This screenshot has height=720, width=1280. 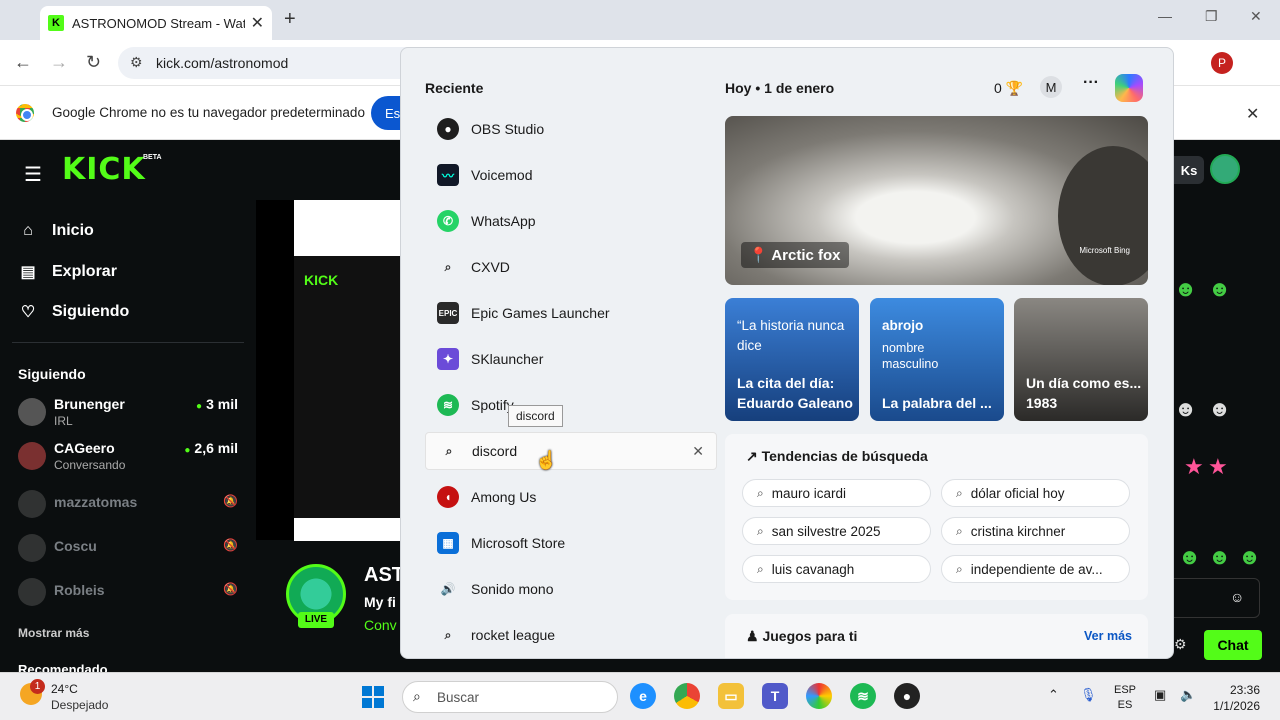 I want to click on recent-item-whatsapp: ✆ WhatsApp, so click(x=571, y=221).